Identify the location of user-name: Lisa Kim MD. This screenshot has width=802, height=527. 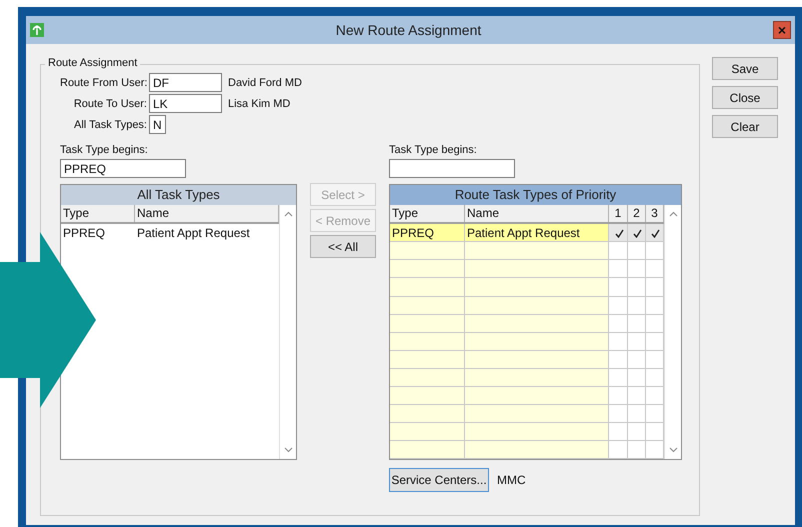
(259, 104).